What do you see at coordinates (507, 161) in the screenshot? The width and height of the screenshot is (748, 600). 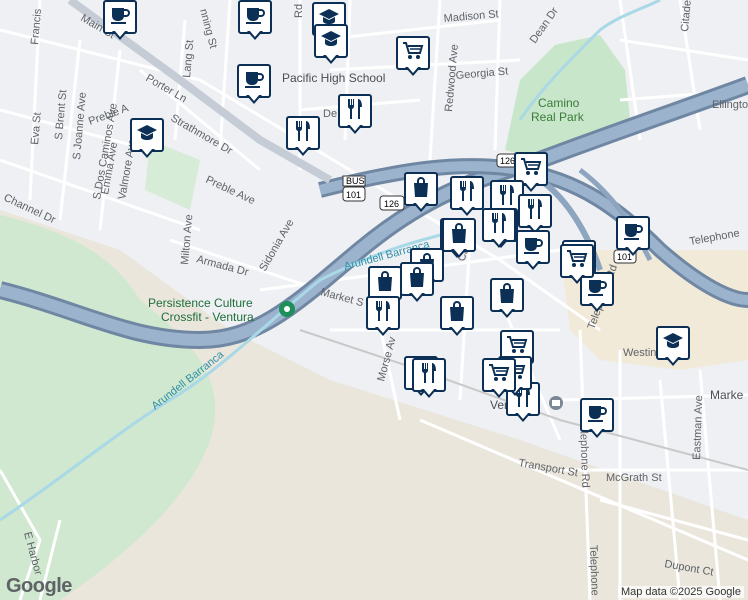 I see `shield-126-b: 126` at bounding box center [507, 161].